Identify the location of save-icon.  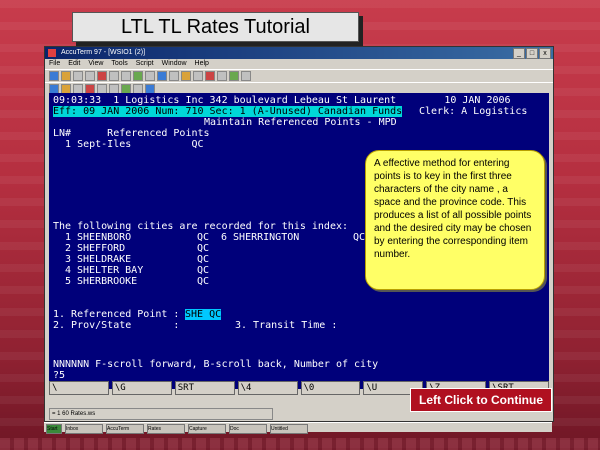
(78, 76).